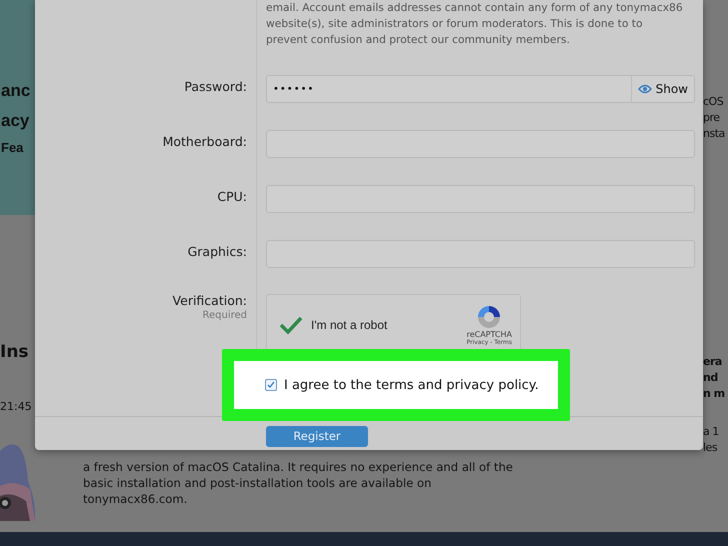 This screenshot has height=546, width=728. What do you see at coordinates (271, 385) in the screenshot?
I see `checkbox` at bounding box center [271, 385].